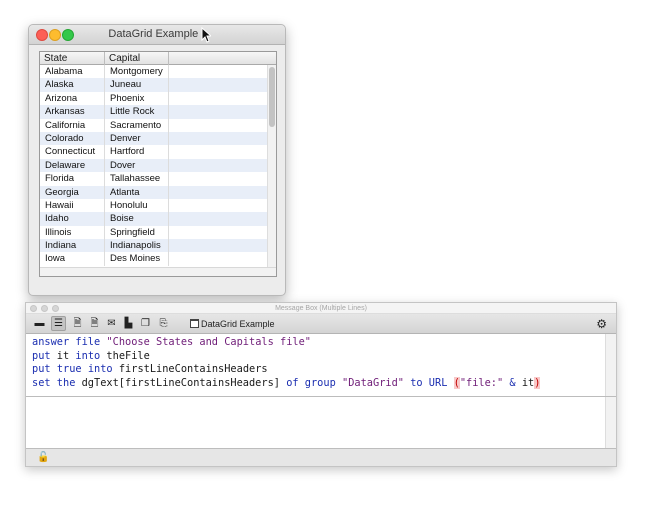  Describe the element at coordinates (111, 323) in the screenshot. I see `message-icon: ✉` at that location.